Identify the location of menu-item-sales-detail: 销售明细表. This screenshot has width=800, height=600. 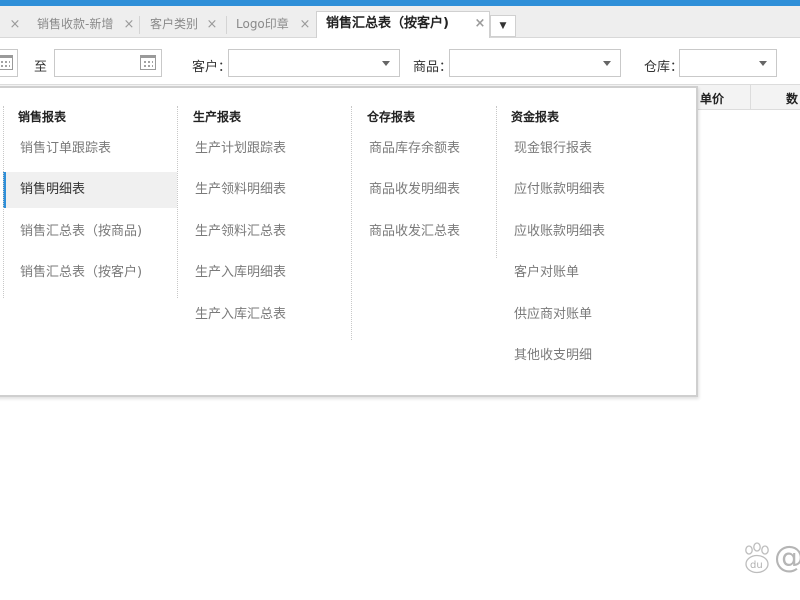
(90, 190).